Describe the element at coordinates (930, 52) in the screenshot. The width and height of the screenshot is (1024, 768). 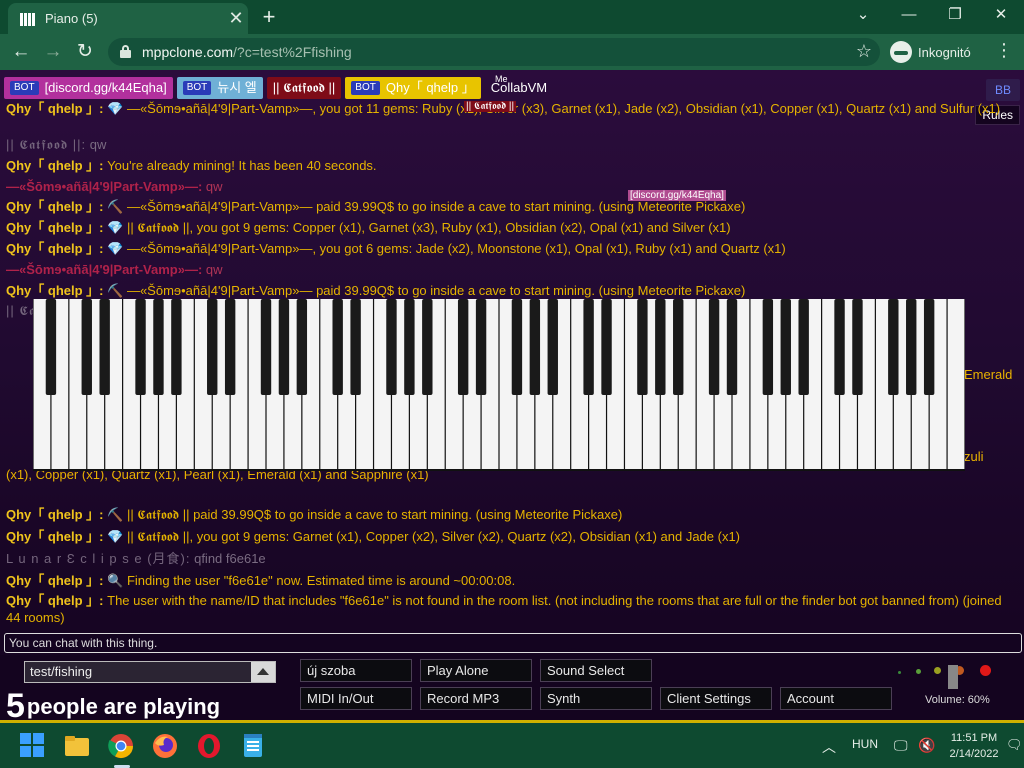
I see `incognito-indicator: Inkognitó` at that location.